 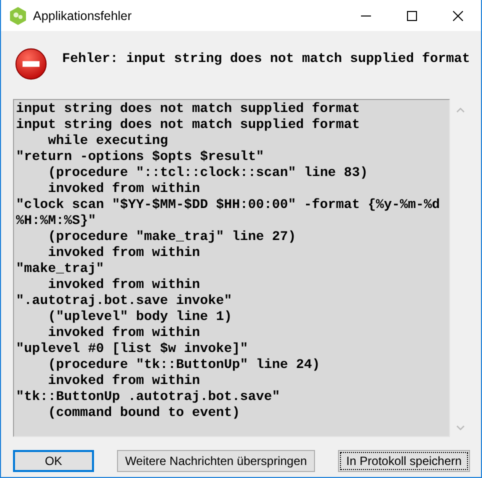 I want to click on close-icon, so click(x=458, y=15).